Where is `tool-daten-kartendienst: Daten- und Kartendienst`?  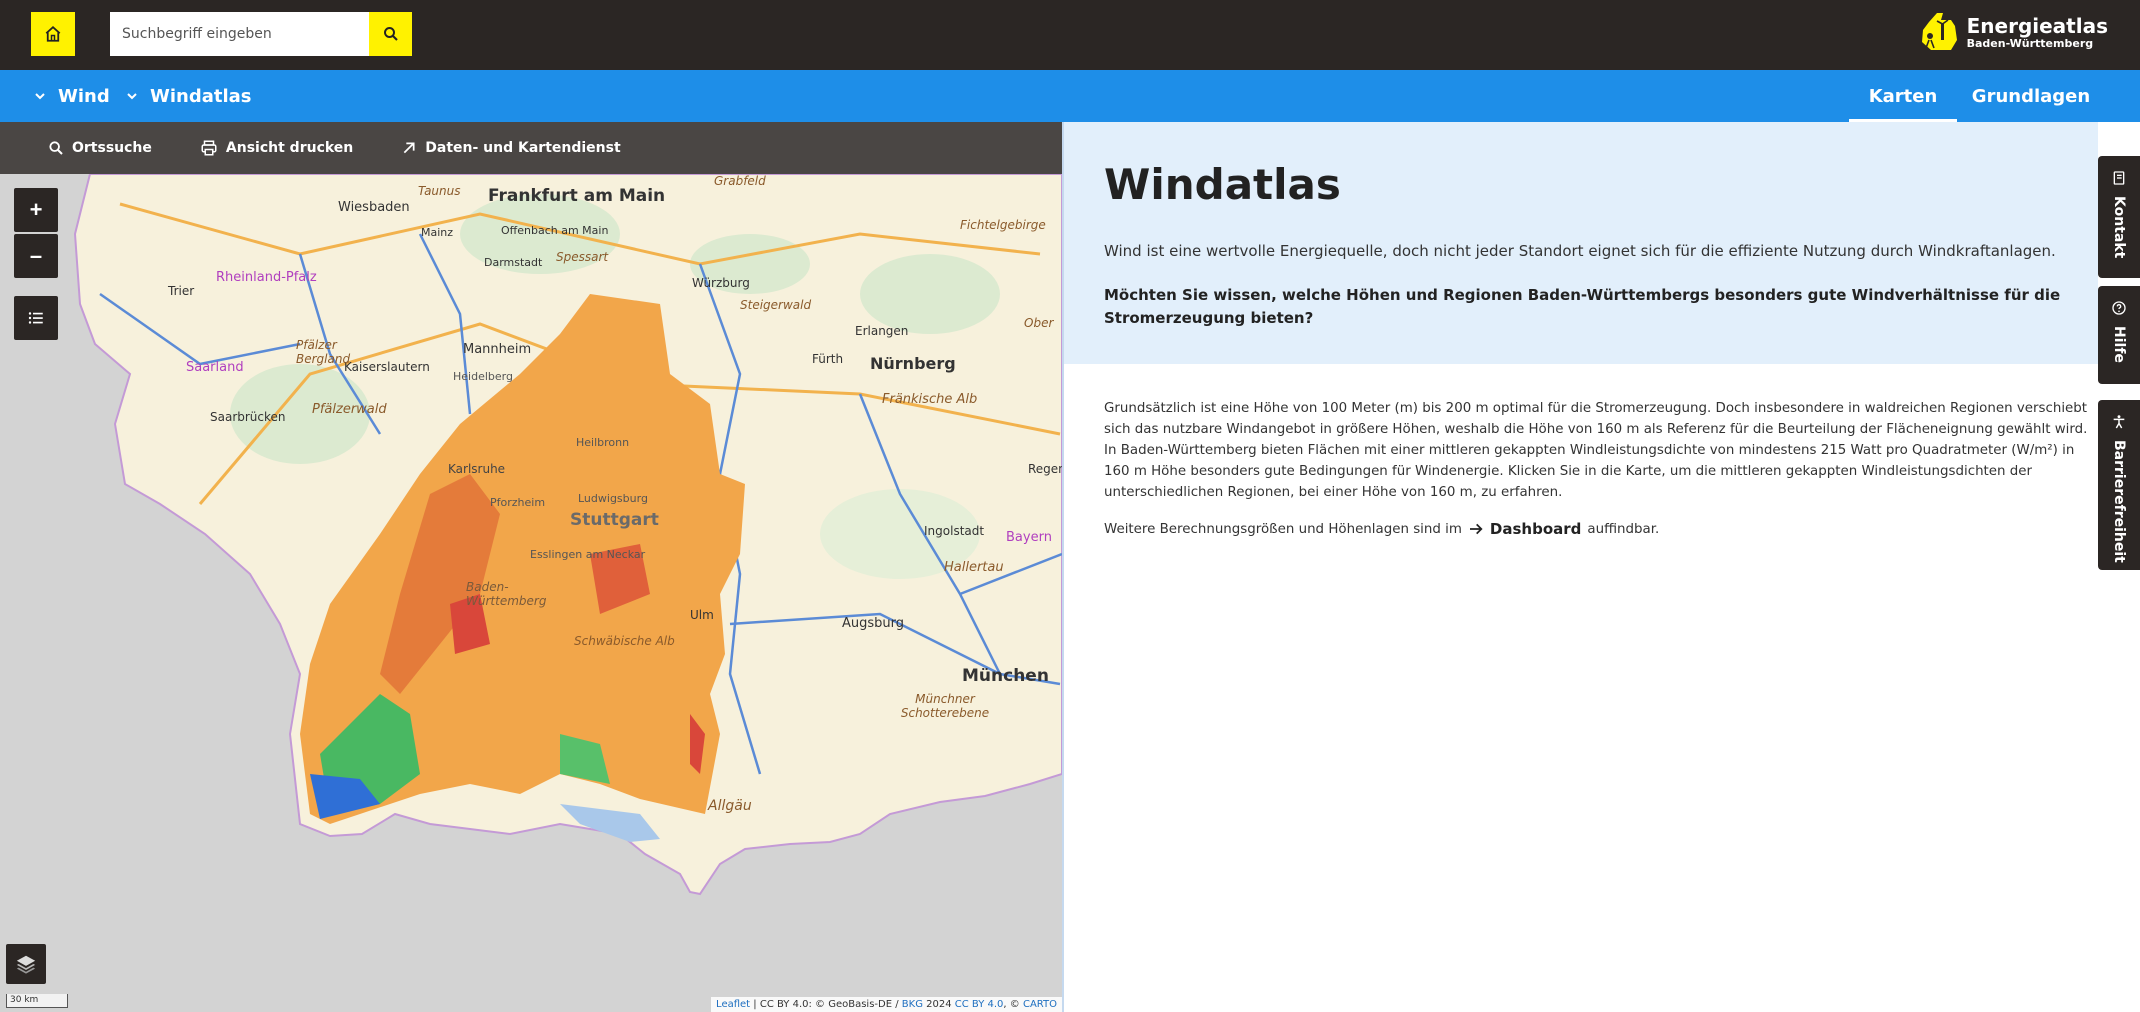
tool-daten-kartendienst: Daten- und Kartendienst is located at coordinates (511, 148).